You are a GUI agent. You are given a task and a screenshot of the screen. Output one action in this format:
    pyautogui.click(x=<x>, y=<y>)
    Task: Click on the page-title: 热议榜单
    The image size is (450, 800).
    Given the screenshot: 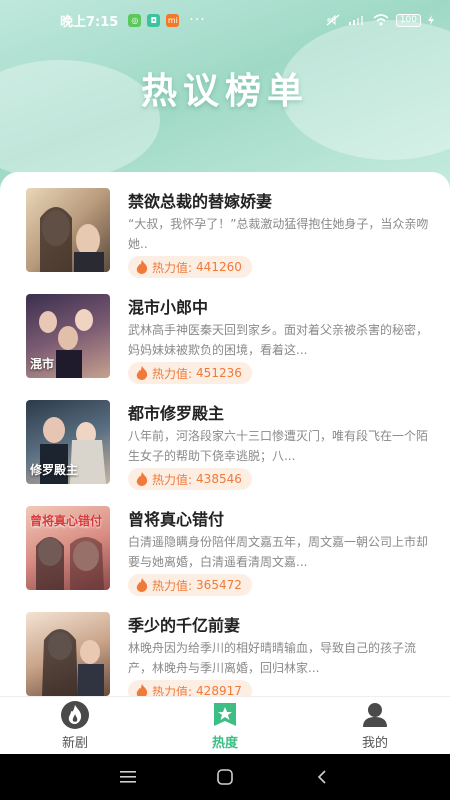 What is the action you would take?
    pyautogui.click(x=224, y=91)
    